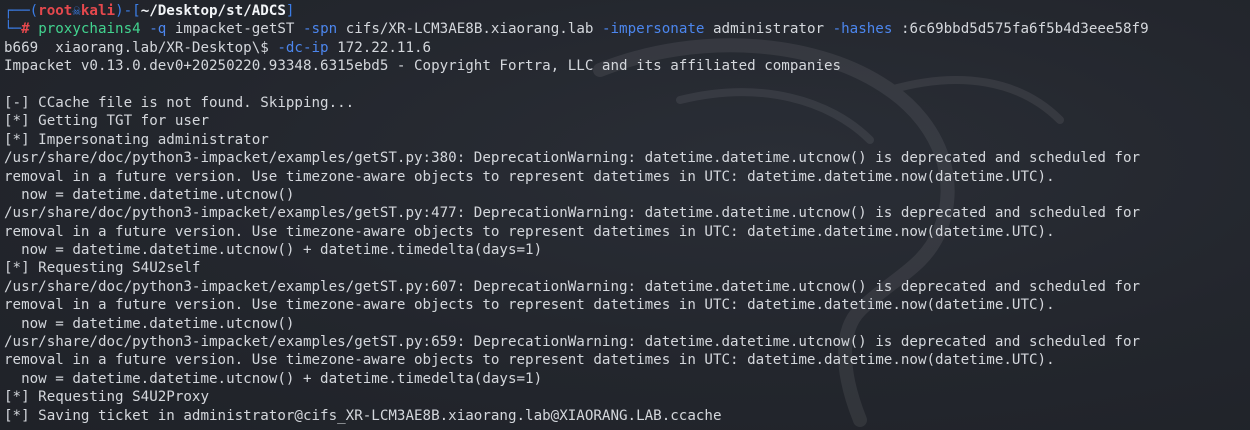 The height and width of the screenshot is (430, 1250). What do you see at coordinates (102, 268) in the screenshot?
I see `output-line: [*] Requesting S4U2self` at bounding box center [102, 268].